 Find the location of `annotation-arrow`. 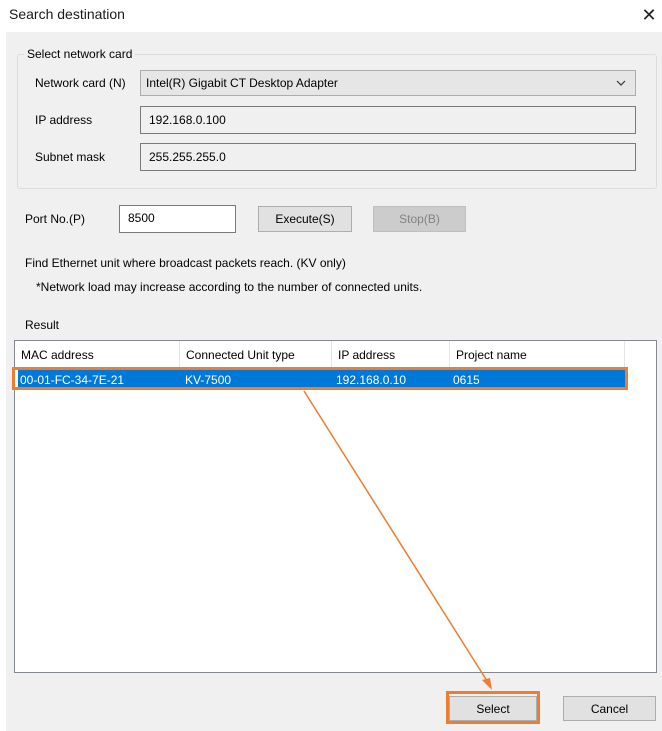

annotation-arrow is located at coordinates (397, 540).